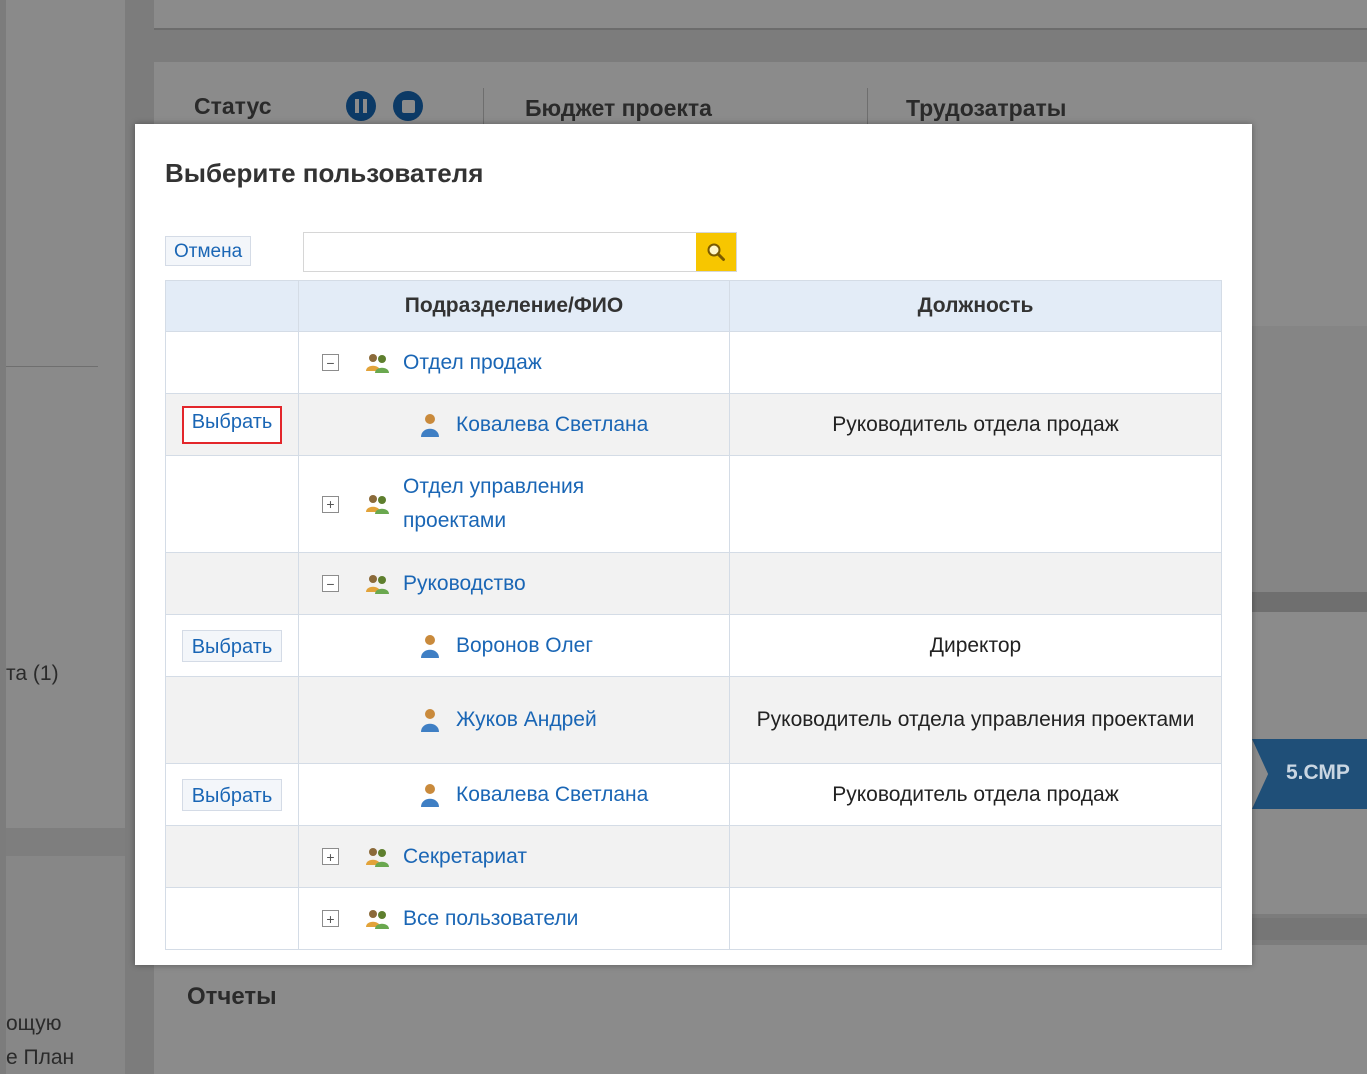  What do you see at coordinates (34, 1023) in the screenshot?
I see `sidebar-text-1: ощую` at bounding box center [34, 1023].